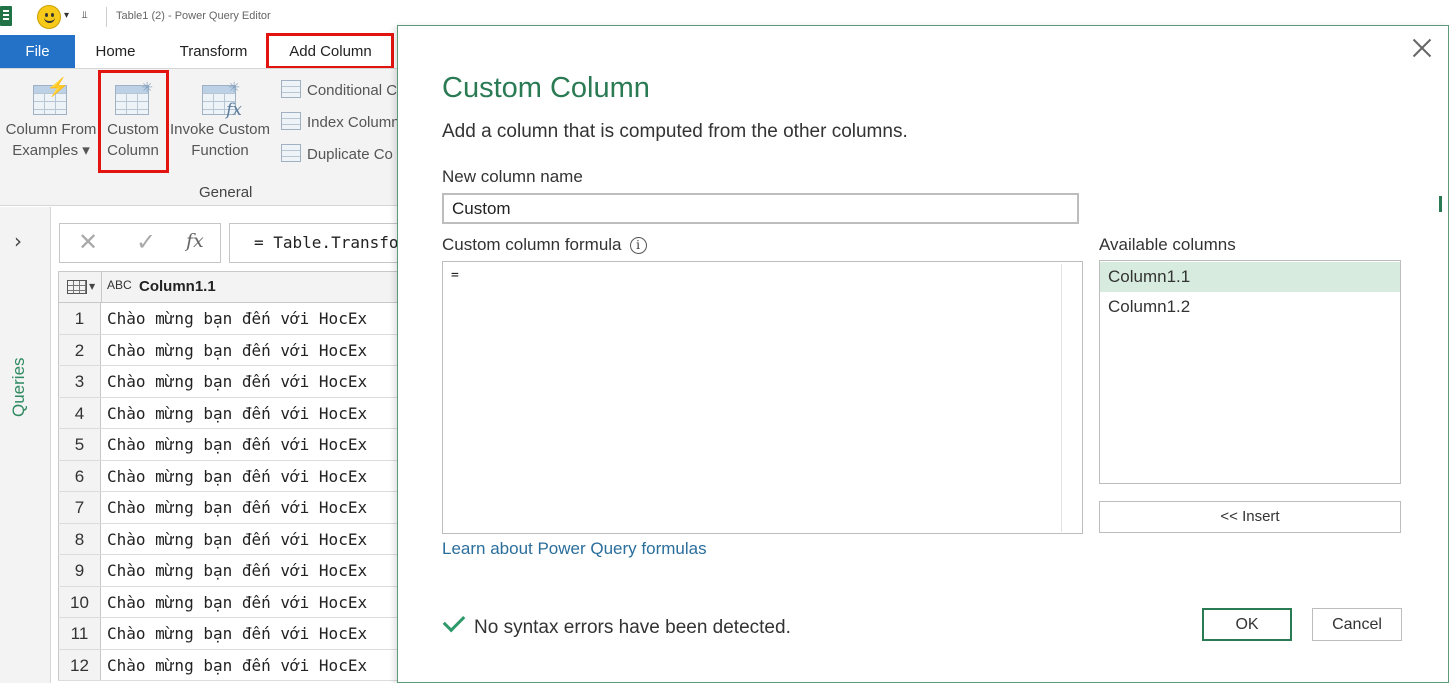 This screenshot has height=683, width=1449. What do you see at coordinates (350, 154) in the screenshot?
I see `duplicate-column-label: Duplicate Co` at bounding box center [350, 154].